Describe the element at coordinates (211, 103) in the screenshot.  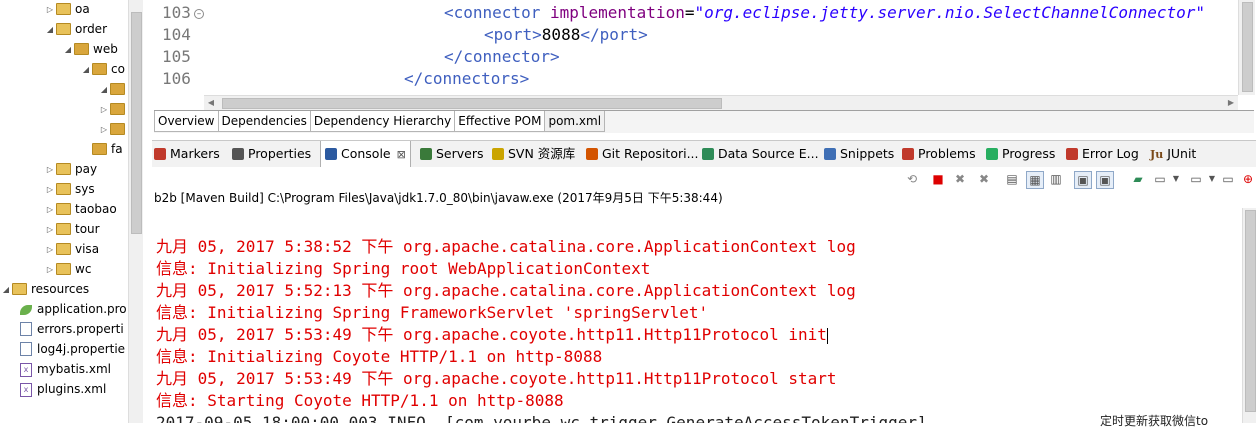
I see `scroll-left-arrow-icon: ◀` at that location.